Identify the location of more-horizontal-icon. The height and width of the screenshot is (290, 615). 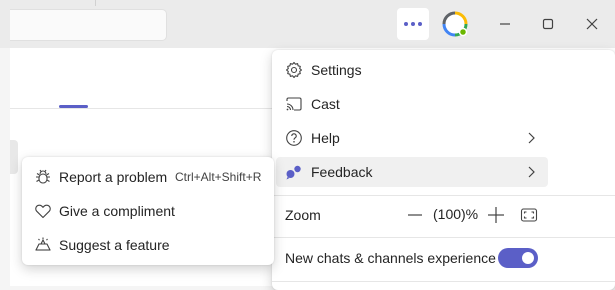
(413, 24).